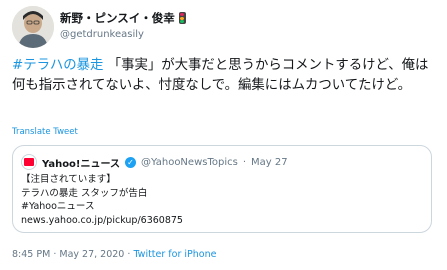  What do you see at coordinates (31, 254) in the screenshot?
I see `tweet-time: 8:45 PM` at bounding box center [31, 254].